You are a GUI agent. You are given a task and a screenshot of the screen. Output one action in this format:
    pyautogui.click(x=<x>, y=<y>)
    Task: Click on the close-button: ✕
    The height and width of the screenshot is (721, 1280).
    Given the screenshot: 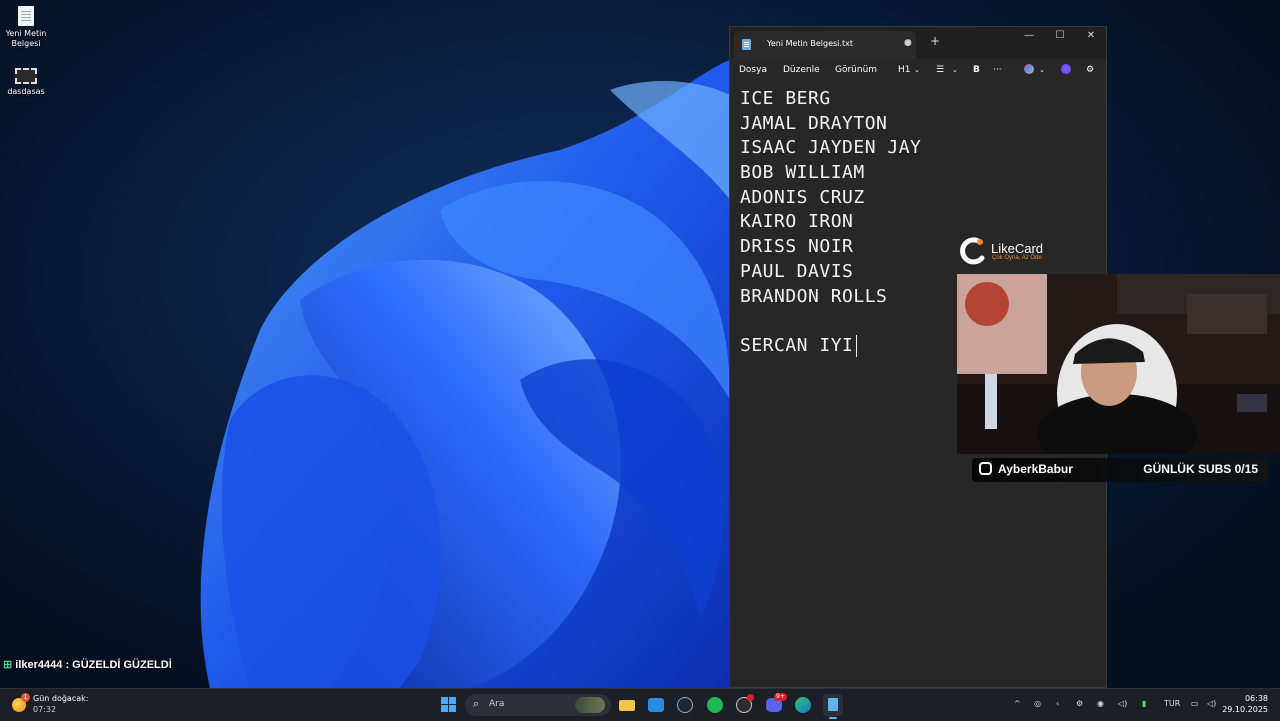 What is the action you would take?
    pyautogui.click(x=1091, y=35)
    